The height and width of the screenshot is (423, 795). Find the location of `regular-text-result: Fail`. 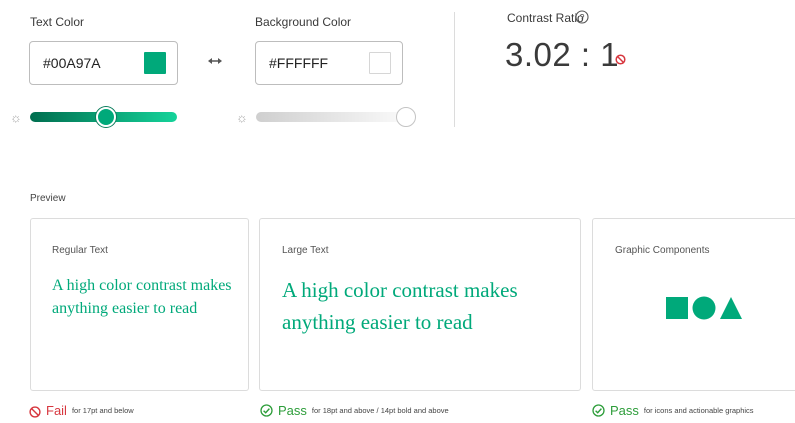

regular-text-result: Fail is located at coordinates (56, 410).